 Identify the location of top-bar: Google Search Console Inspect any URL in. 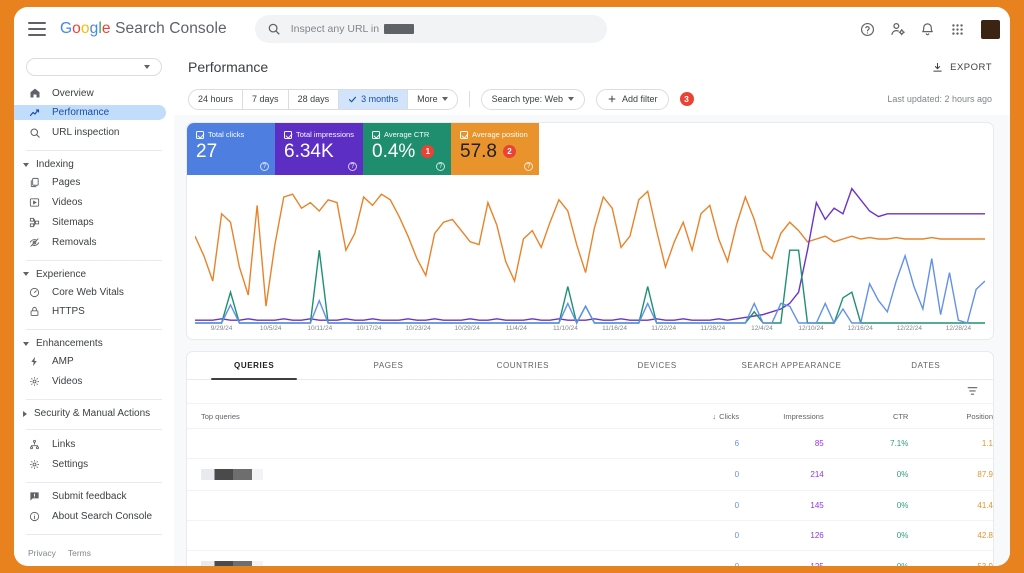
(512, 29).